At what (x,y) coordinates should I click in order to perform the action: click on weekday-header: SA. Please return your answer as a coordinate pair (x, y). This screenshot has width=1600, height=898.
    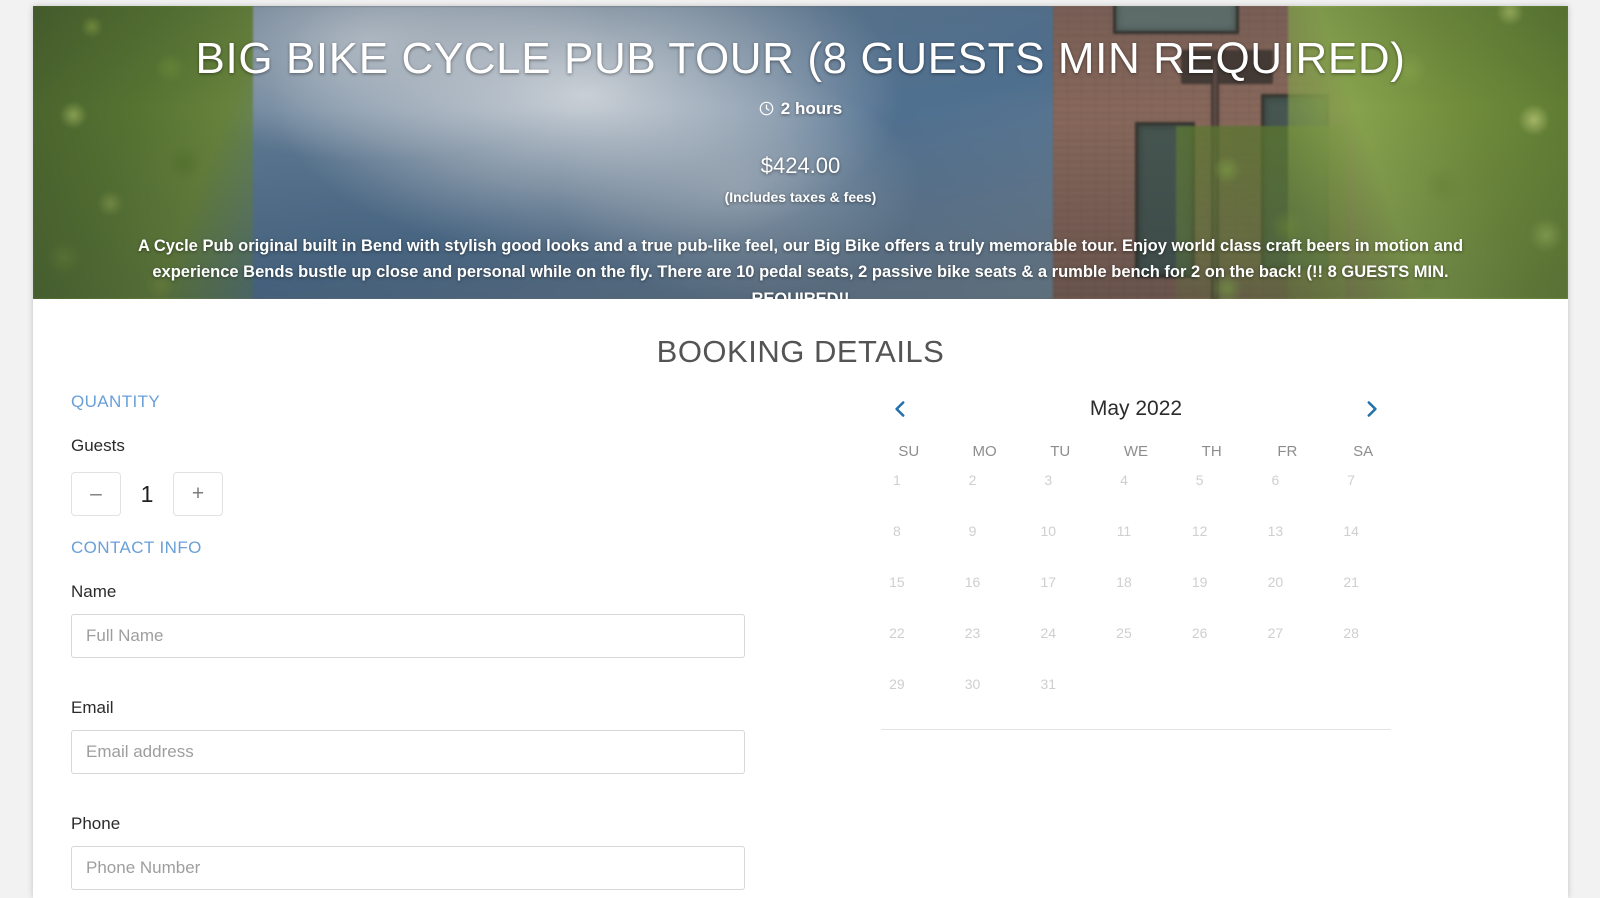
    Looking at the image, I should click on (1363, 451).